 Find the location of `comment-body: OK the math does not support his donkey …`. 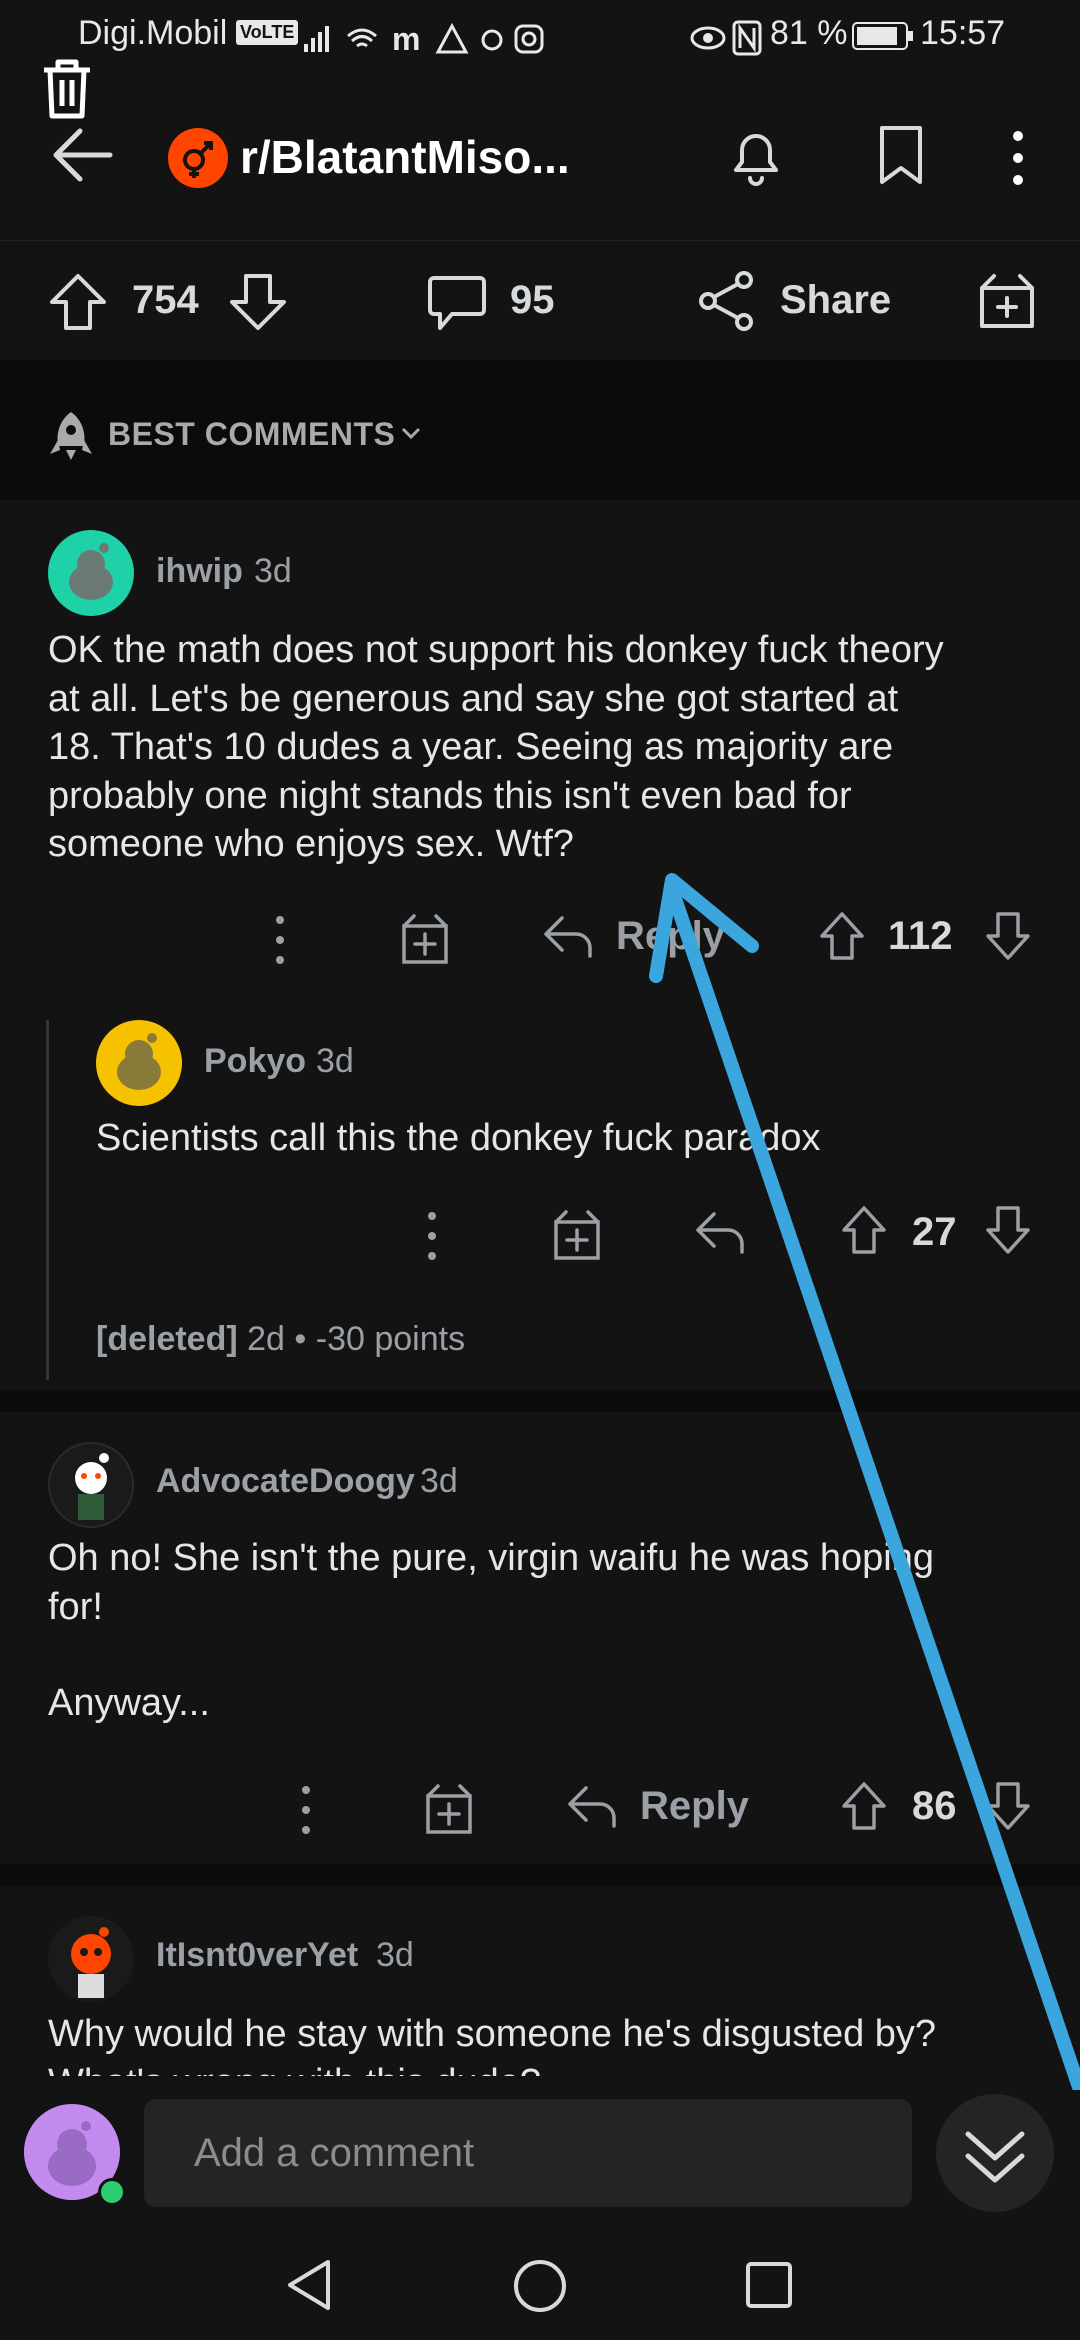

comment-body: OK the math does not support his donkey … is located at coordinates (496, 747).